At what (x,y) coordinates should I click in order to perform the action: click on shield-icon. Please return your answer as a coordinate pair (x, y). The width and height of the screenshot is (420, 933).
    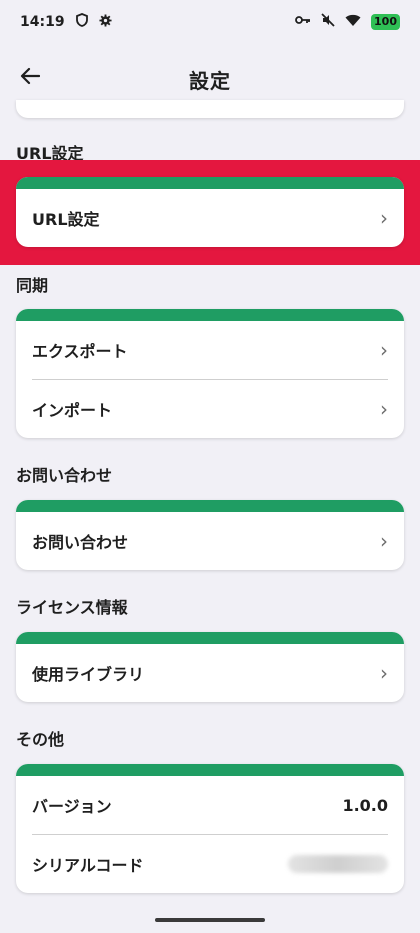
    Looking at the image, I should click on (82, 22).